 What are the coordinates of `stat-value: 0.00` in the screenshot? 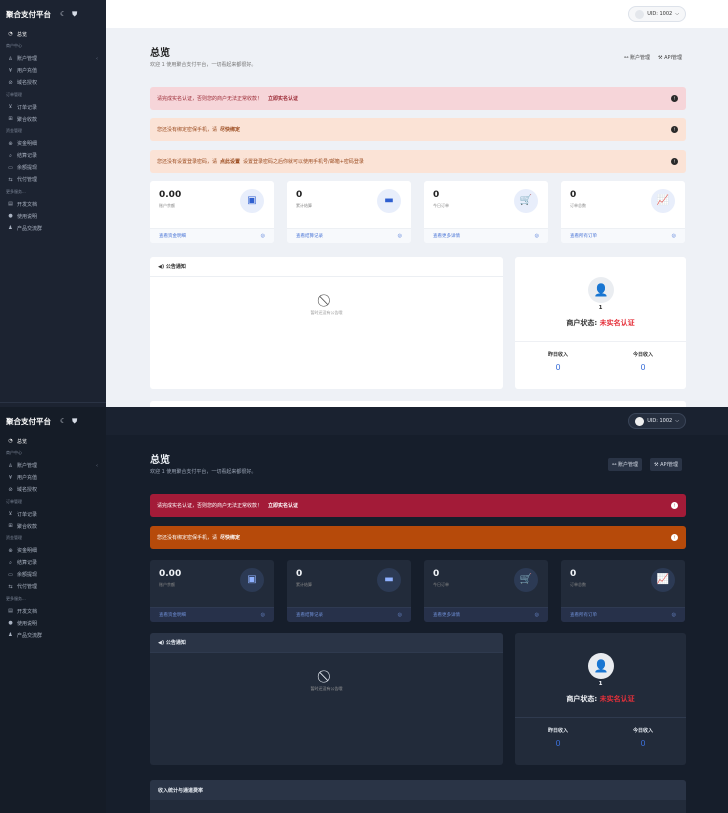 It's located at (170, 195).